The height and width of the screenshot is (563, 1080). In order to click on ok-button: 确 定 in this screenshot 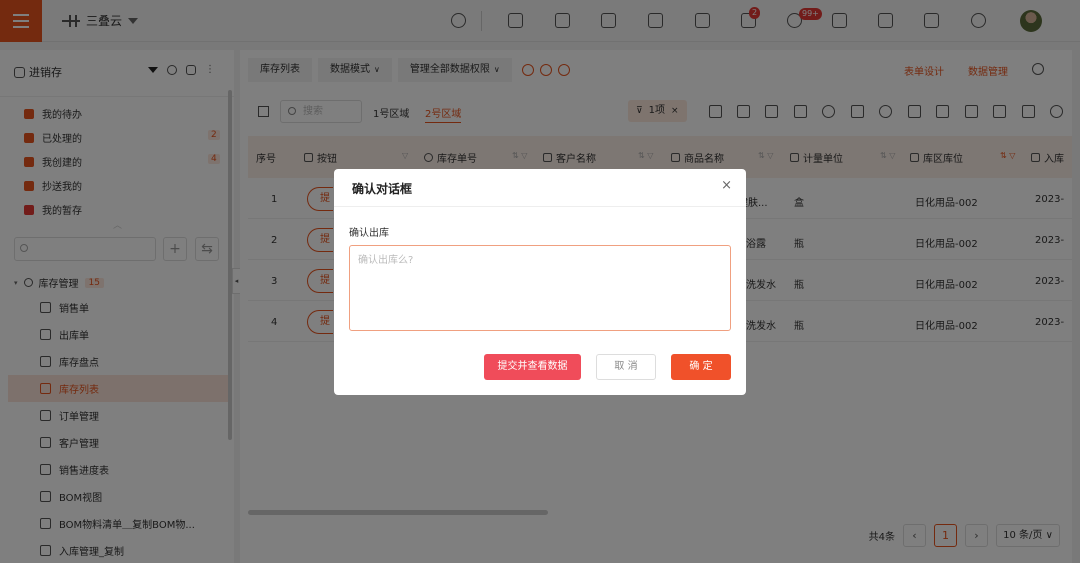, I will do `click(701, 367)`.